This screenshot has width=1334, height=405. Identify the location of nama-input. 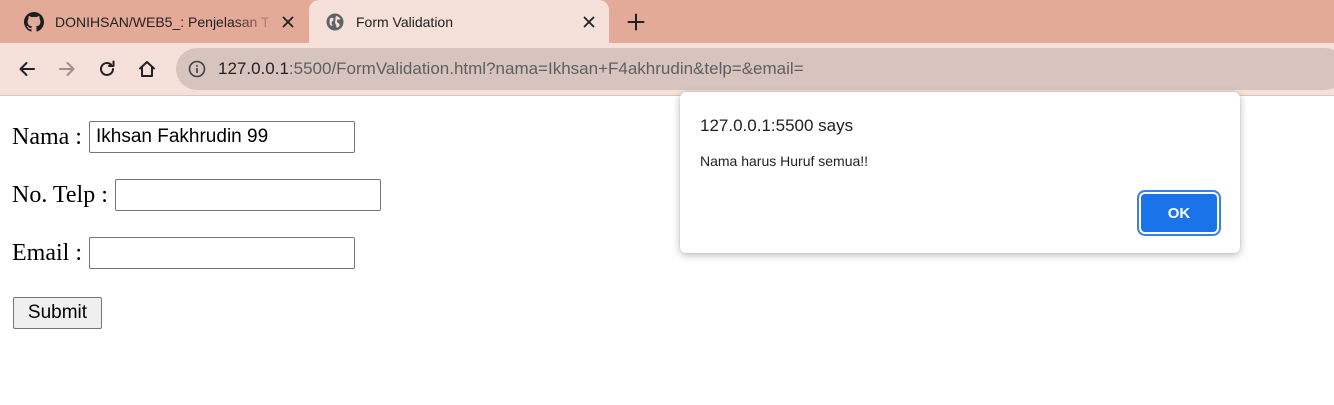
(221, 137).